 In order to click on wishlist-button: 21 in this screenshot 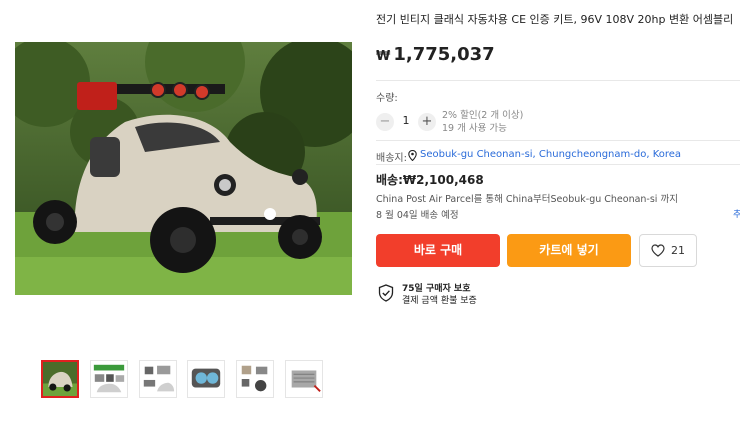, I will do `click(668, 250)`.